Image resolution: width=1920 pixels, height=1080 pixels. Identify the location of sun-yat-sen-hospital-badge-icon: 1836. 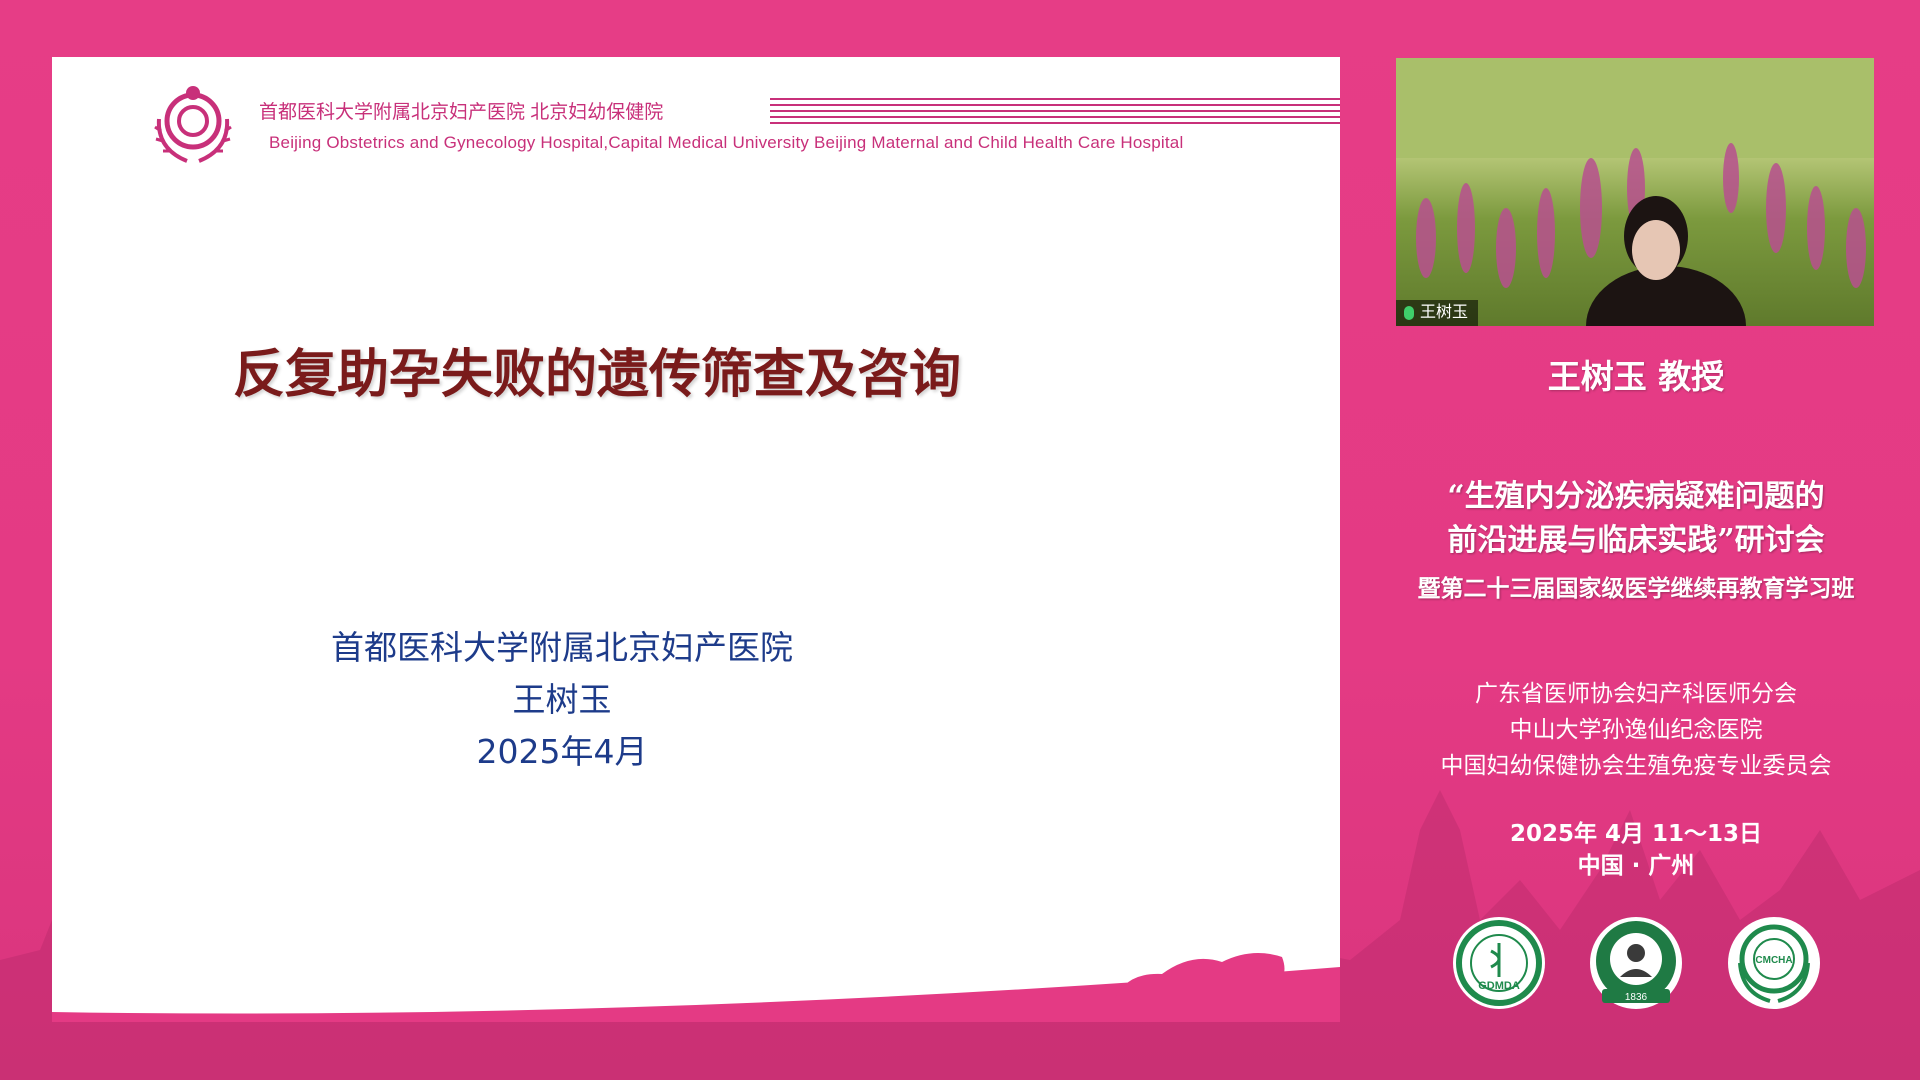
(1636, 963).